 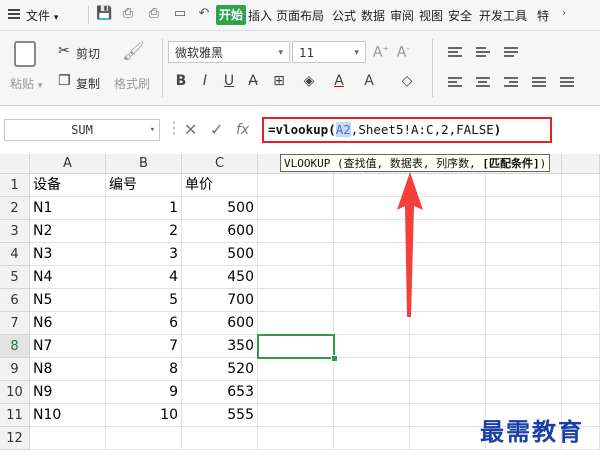 I want to click on table-cell: 6, so click(x=144, y=323).